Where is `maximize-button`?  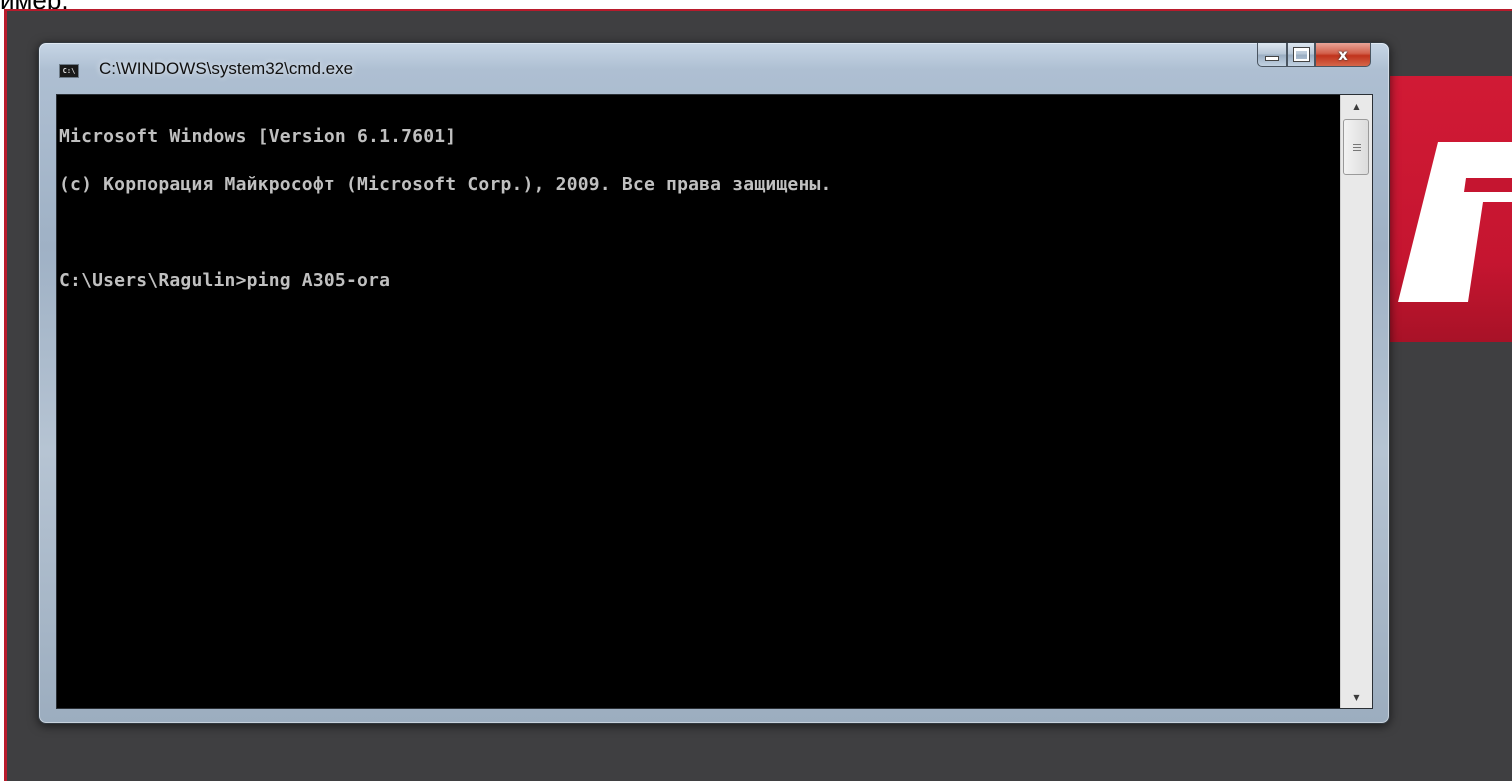
maximize-button is located at coordinates (1301, 55).